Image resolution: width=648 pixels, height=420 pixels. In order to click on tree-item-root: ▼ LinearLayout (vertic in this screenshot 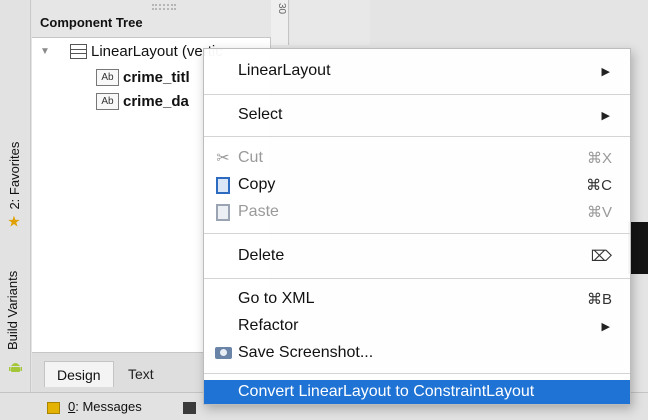, I will do `click(131, 51)`.